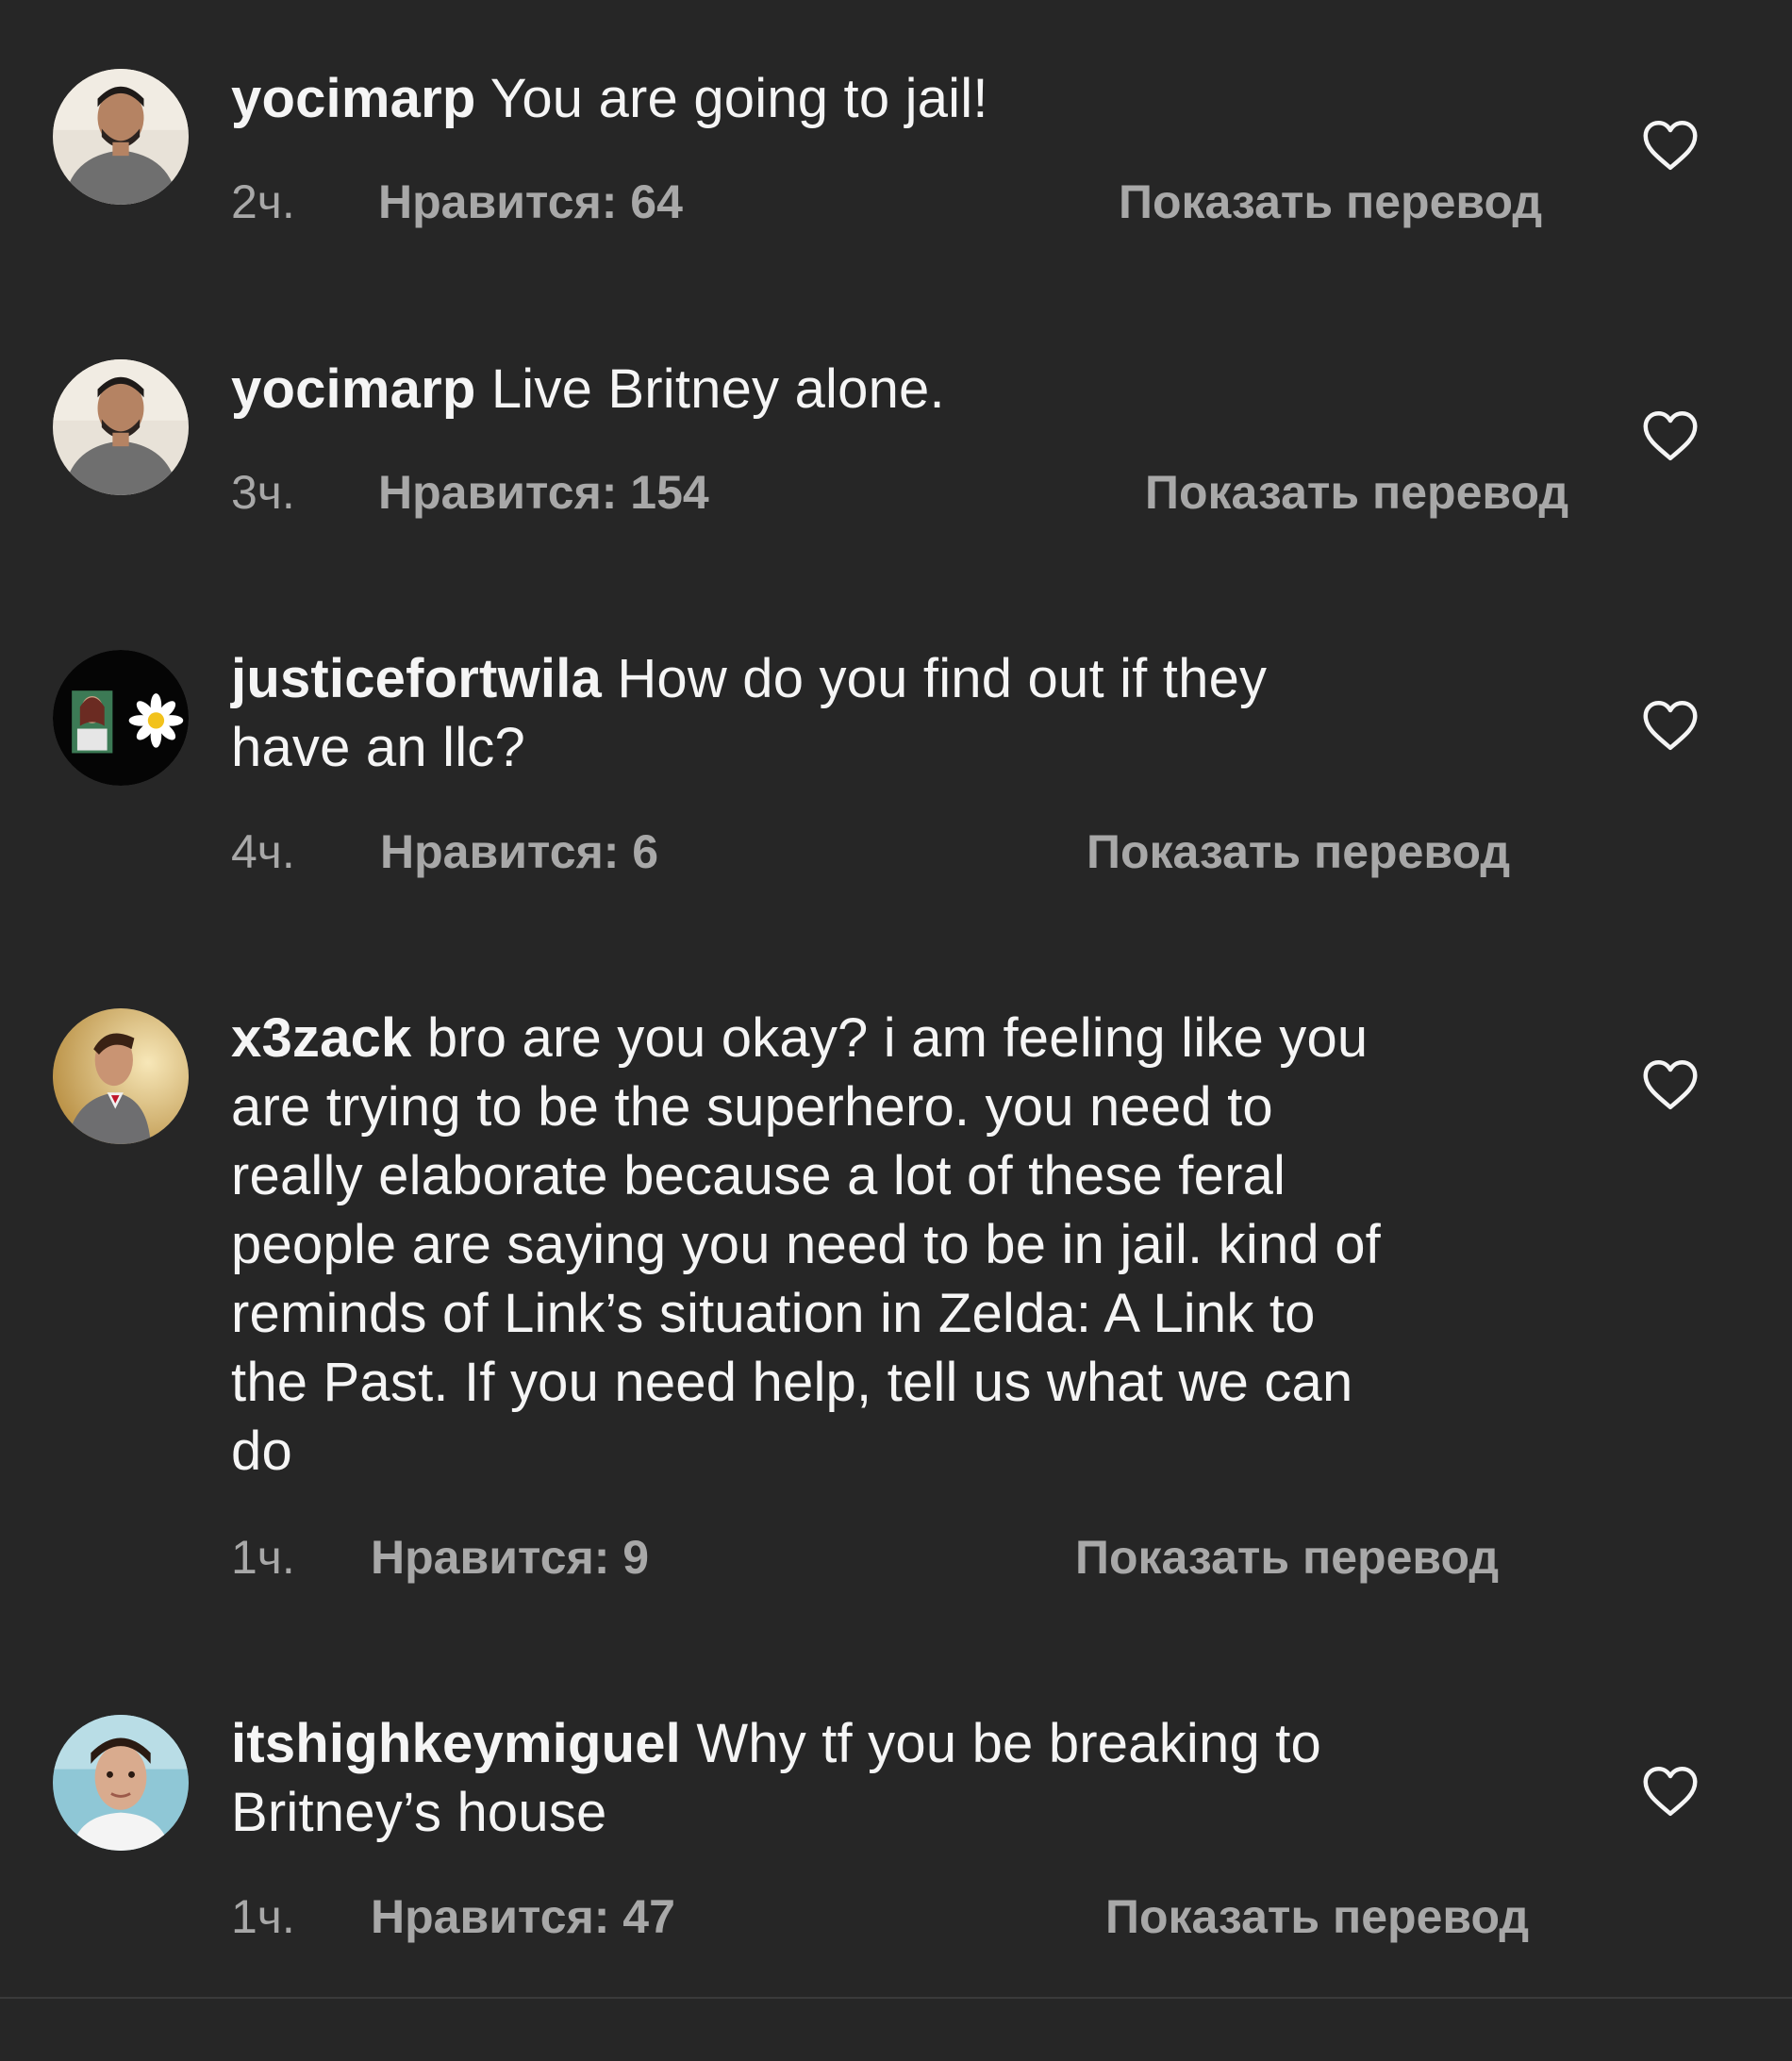  Describe the element at coordinates (416, 678) in the screenshot. I see `comment-username: justicefortwila` at that location.